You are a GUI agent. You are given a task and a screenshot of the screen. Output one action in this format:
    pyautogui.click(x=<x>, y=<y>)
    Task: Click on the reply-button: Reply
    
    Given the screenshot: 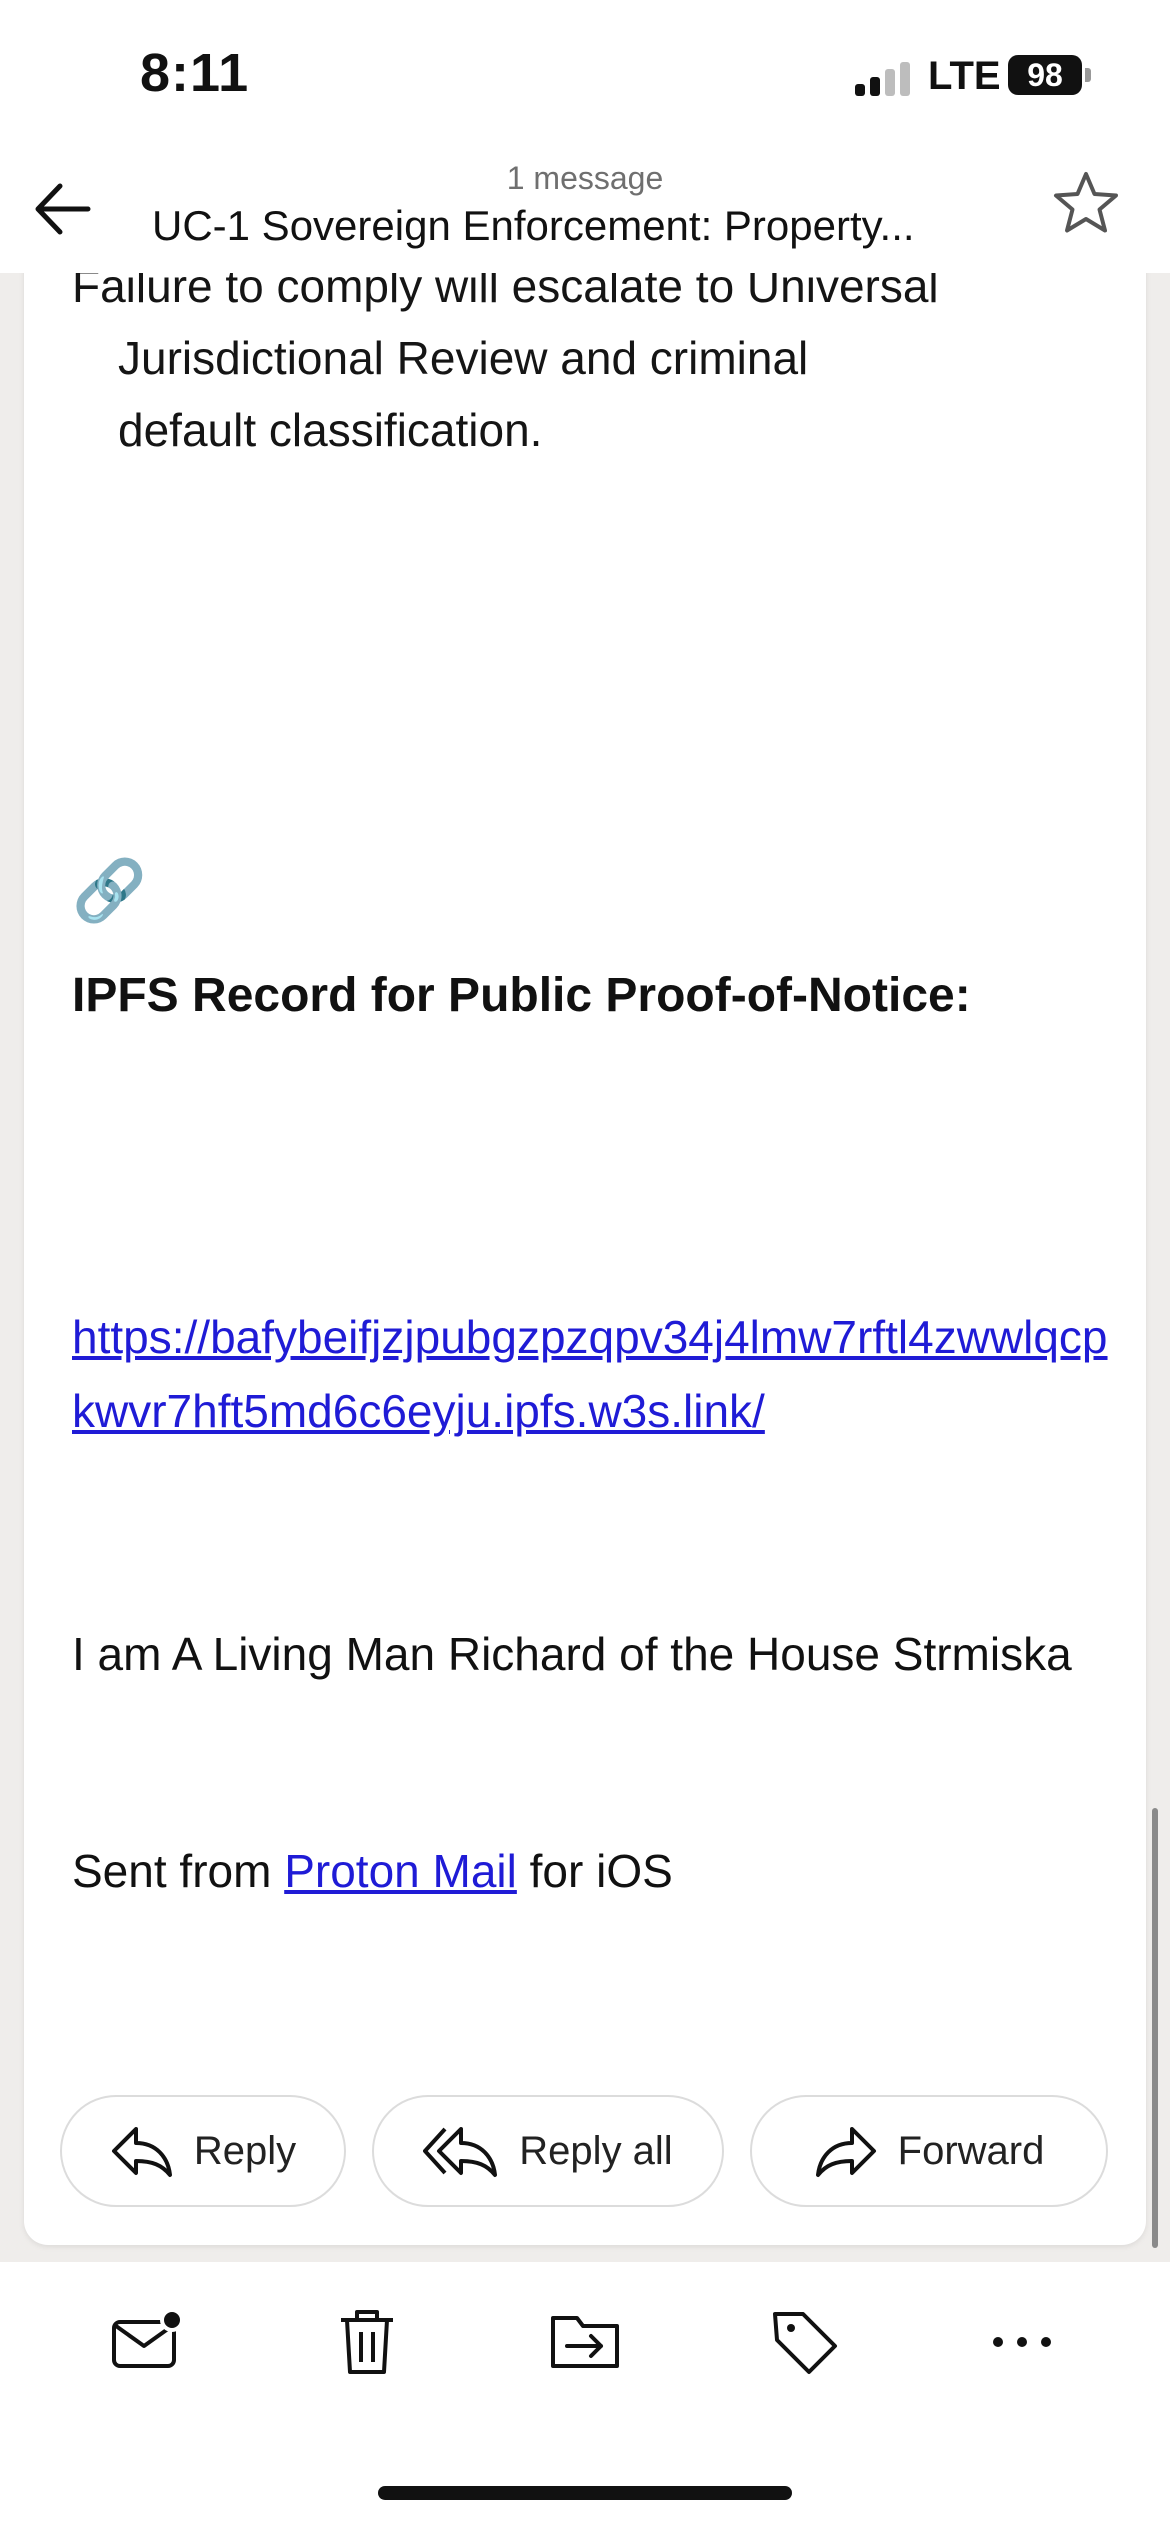 What is the action you would take?
    pyautogui.click(x=203, y=2151)
    